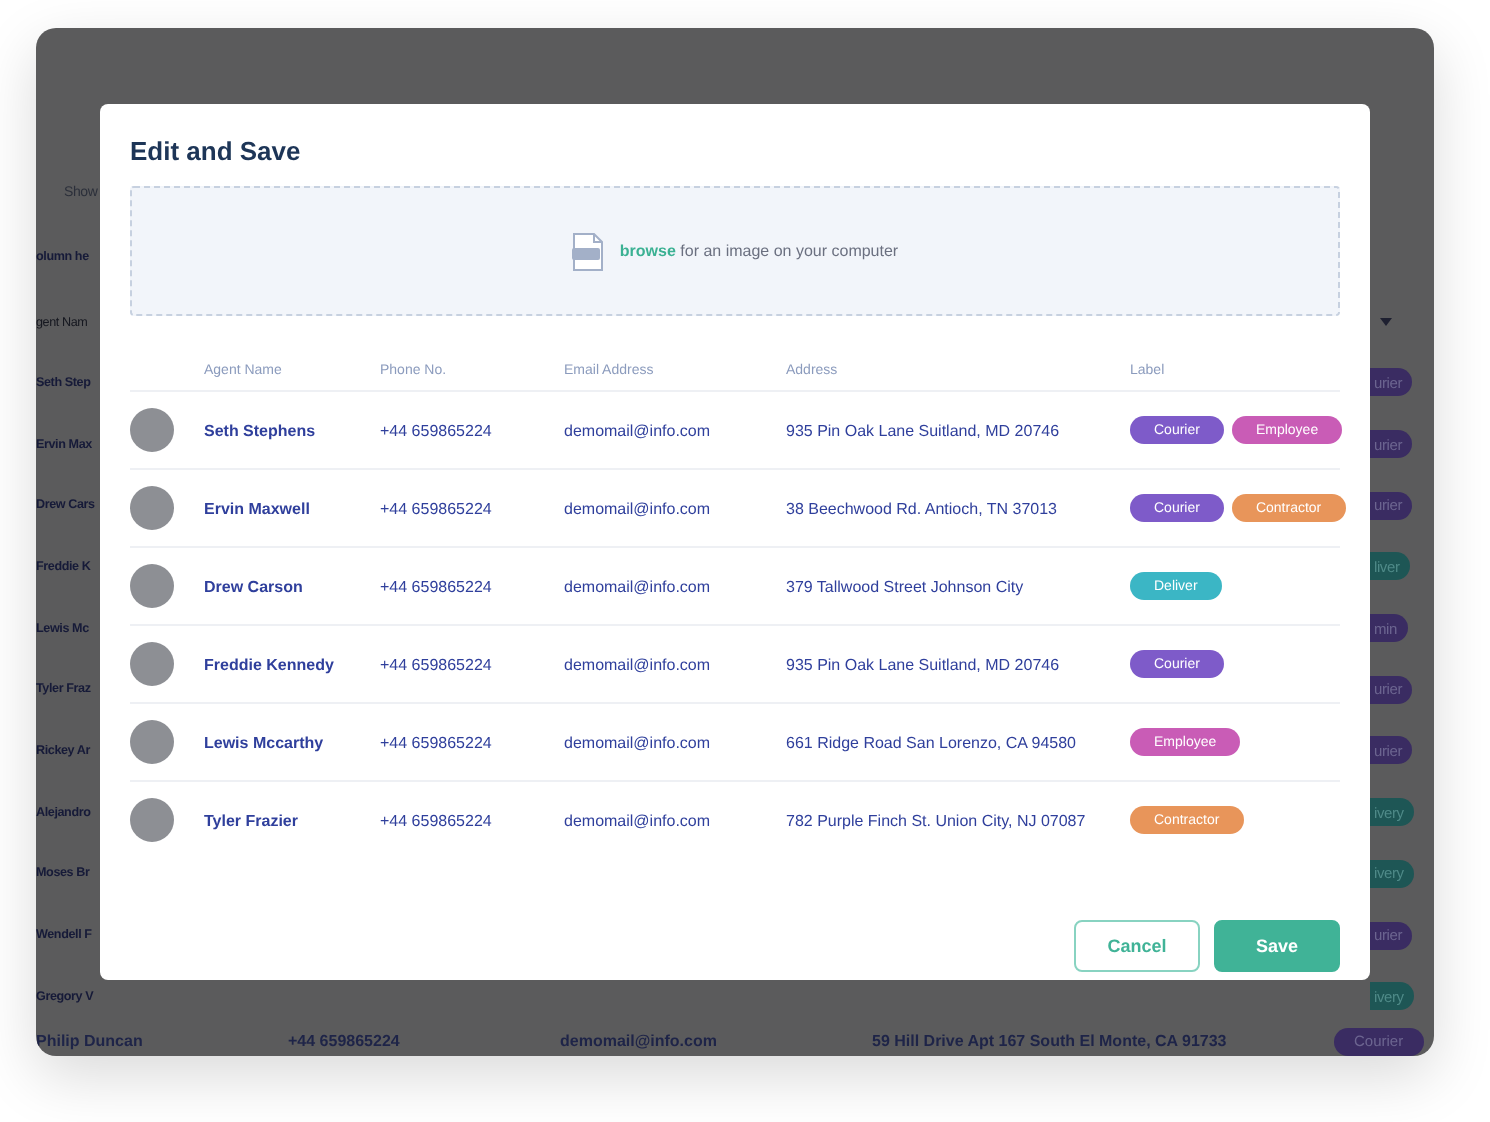 This screenshot has height=1122, width=1490. I want to click on save-button: Save, so click(1277, 946).